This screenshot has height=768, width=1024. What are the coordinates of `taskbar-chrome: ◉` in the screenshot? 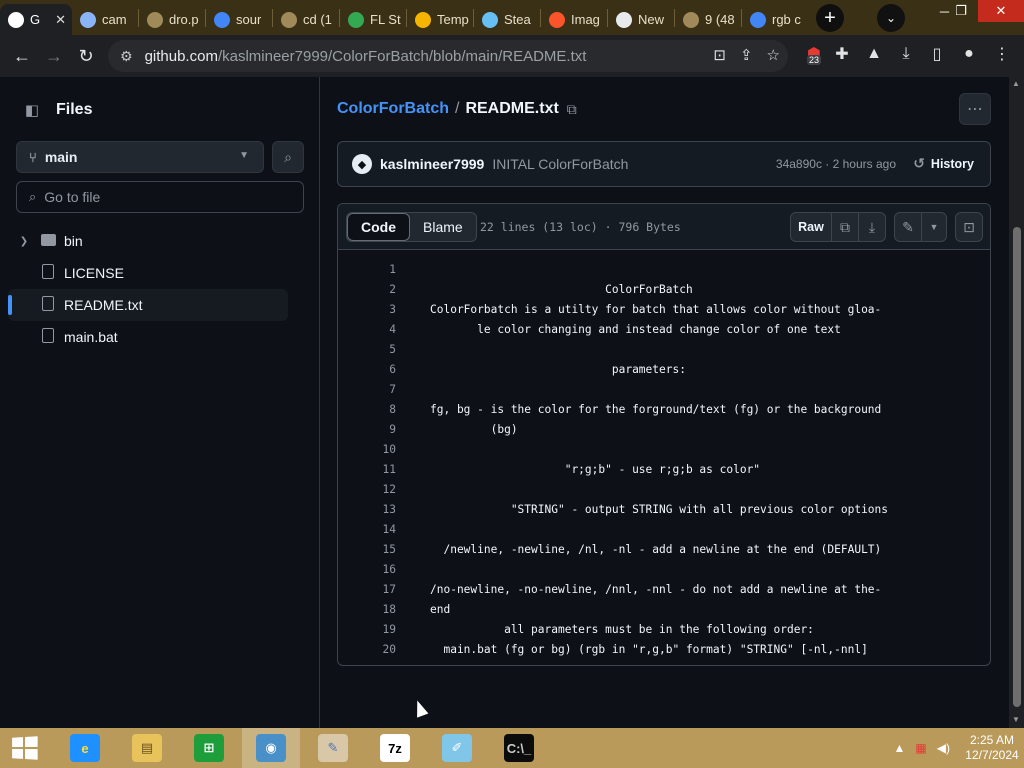 It's located at (271, 748).